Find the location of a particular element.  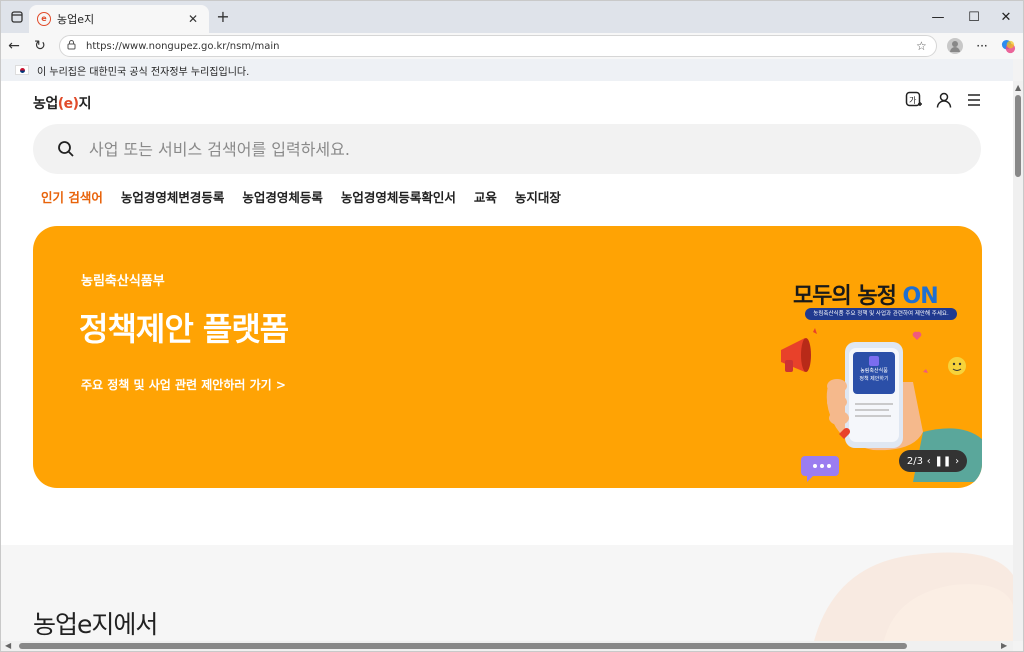

chevron-right-icon: › is located at coordinates (957, 461).